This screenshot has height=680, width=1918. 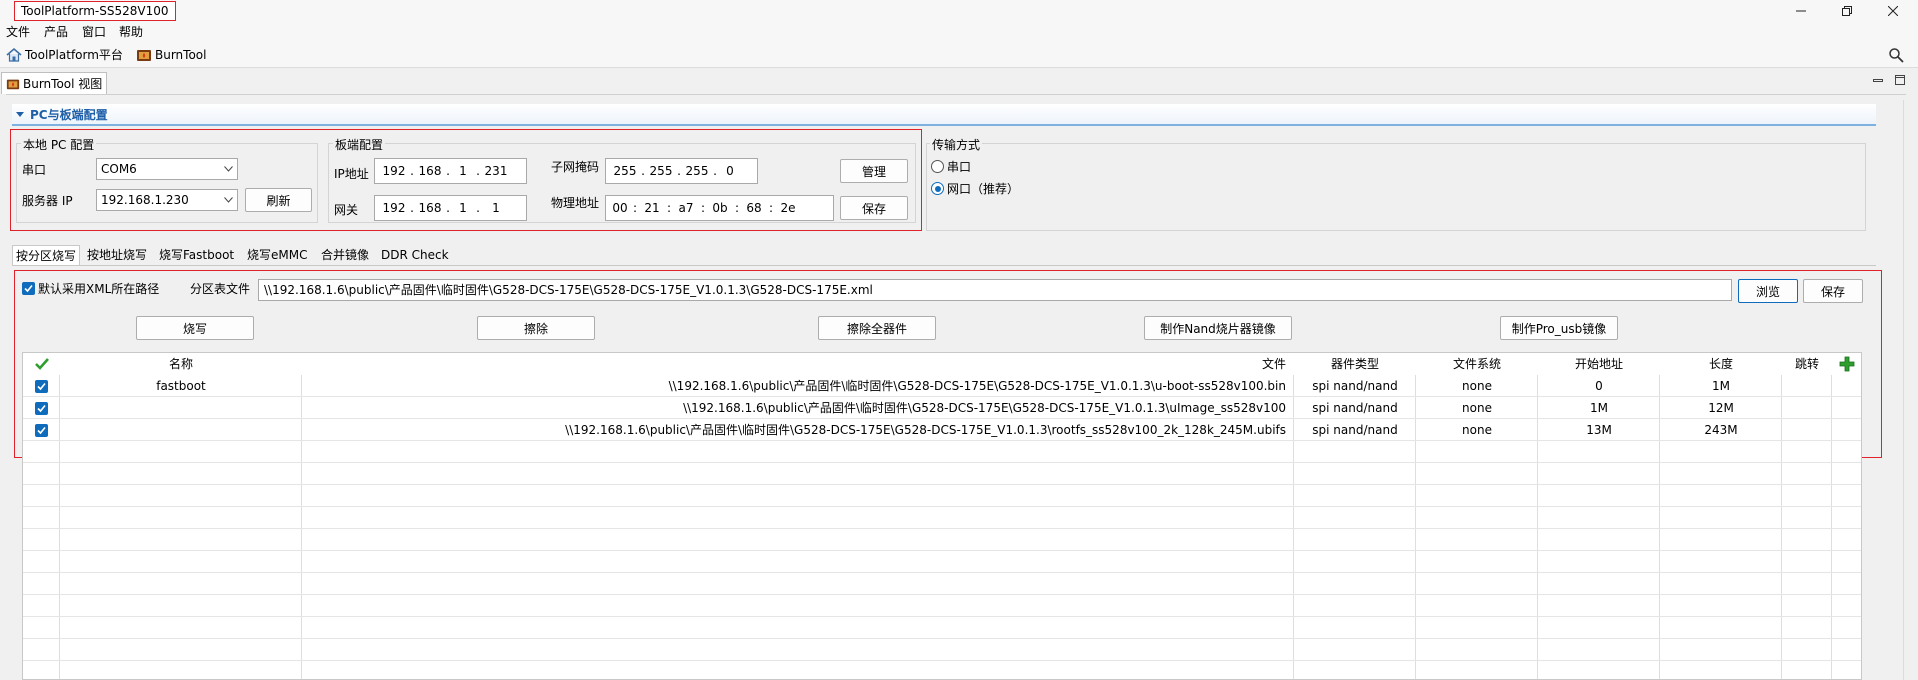 What do you see at coordinates (937, 188) in the screenshot?
I see `network-radio` at bounding box center [937, 188].